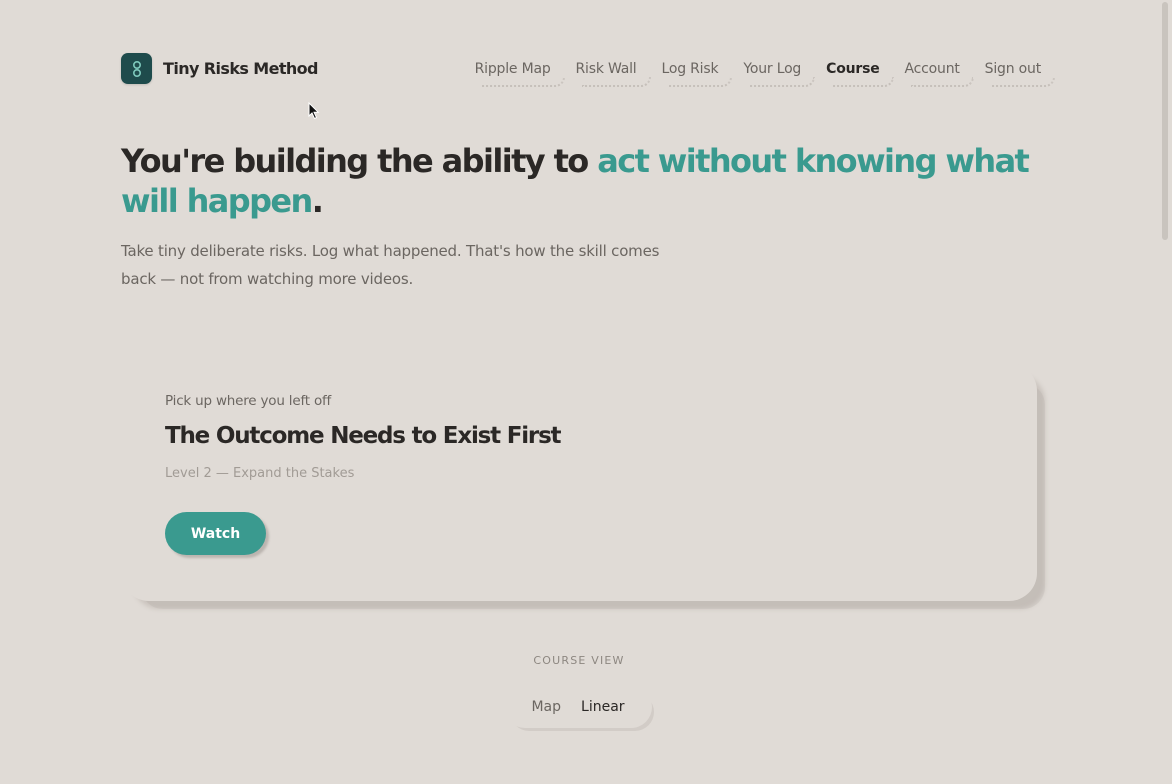  I want to click on scrollbar-thumb, so click(1165, 121).